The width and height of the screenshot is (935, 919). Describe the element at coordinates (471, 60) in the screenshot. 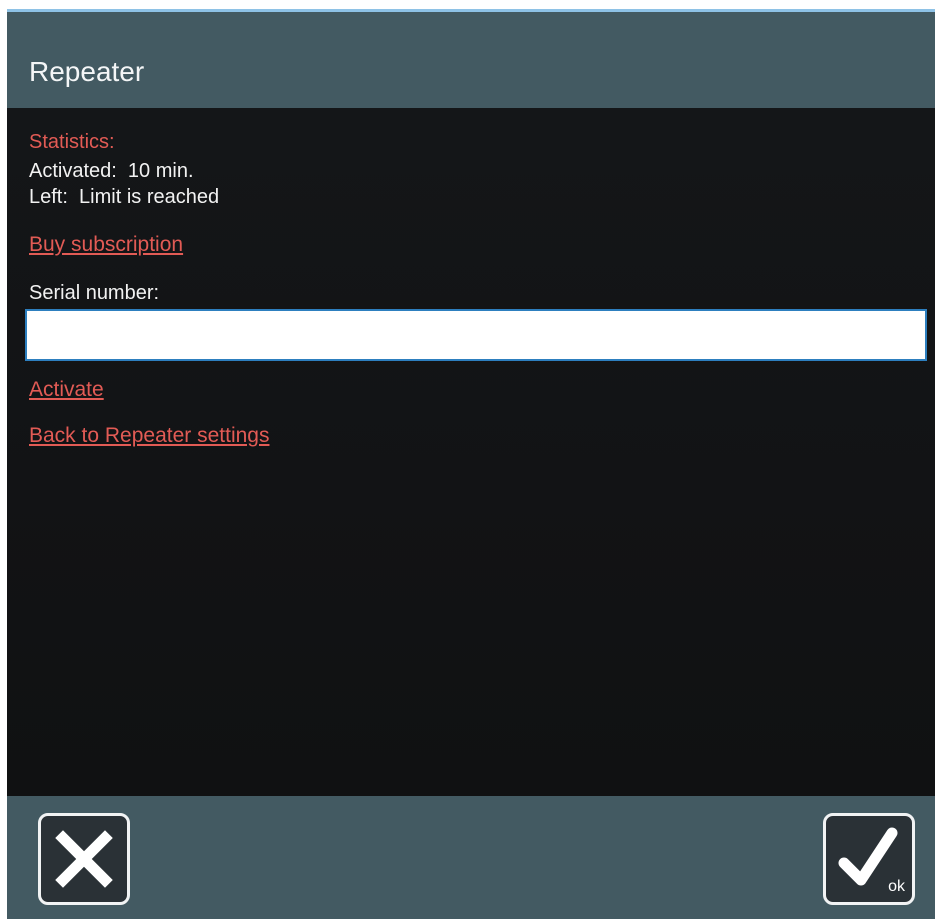

I see `dialog-header: Repeater` at that location.